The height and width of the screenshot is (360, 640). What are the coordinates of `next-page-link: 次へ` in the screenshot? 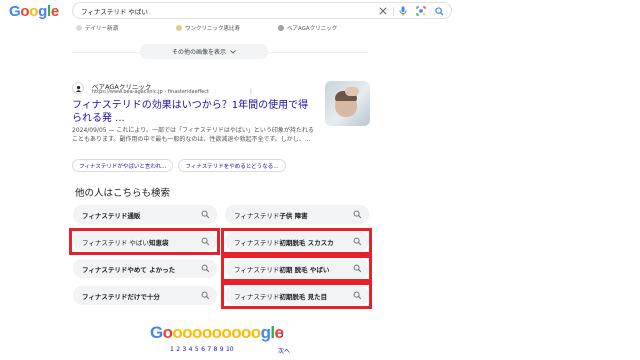 It's located at (284, 350).